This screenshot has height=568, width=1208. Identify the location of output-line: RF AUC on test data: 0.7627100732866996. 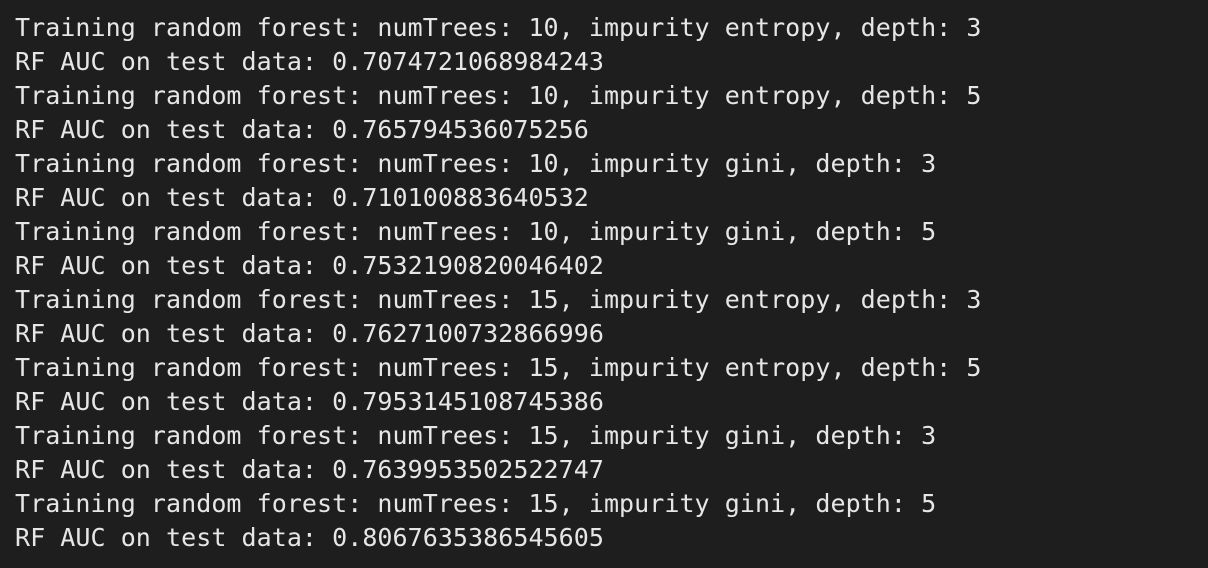
(309, 333).